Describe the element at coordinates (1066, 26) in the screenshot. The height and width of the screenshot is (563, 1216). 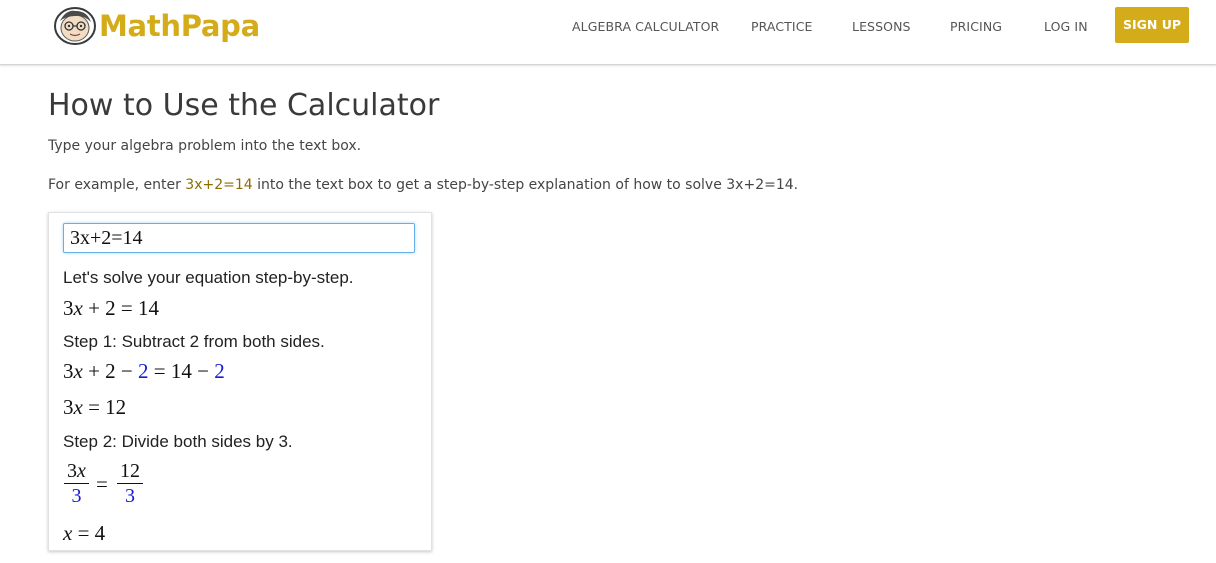
I see `nav-log-in: LOG IN` at that location.